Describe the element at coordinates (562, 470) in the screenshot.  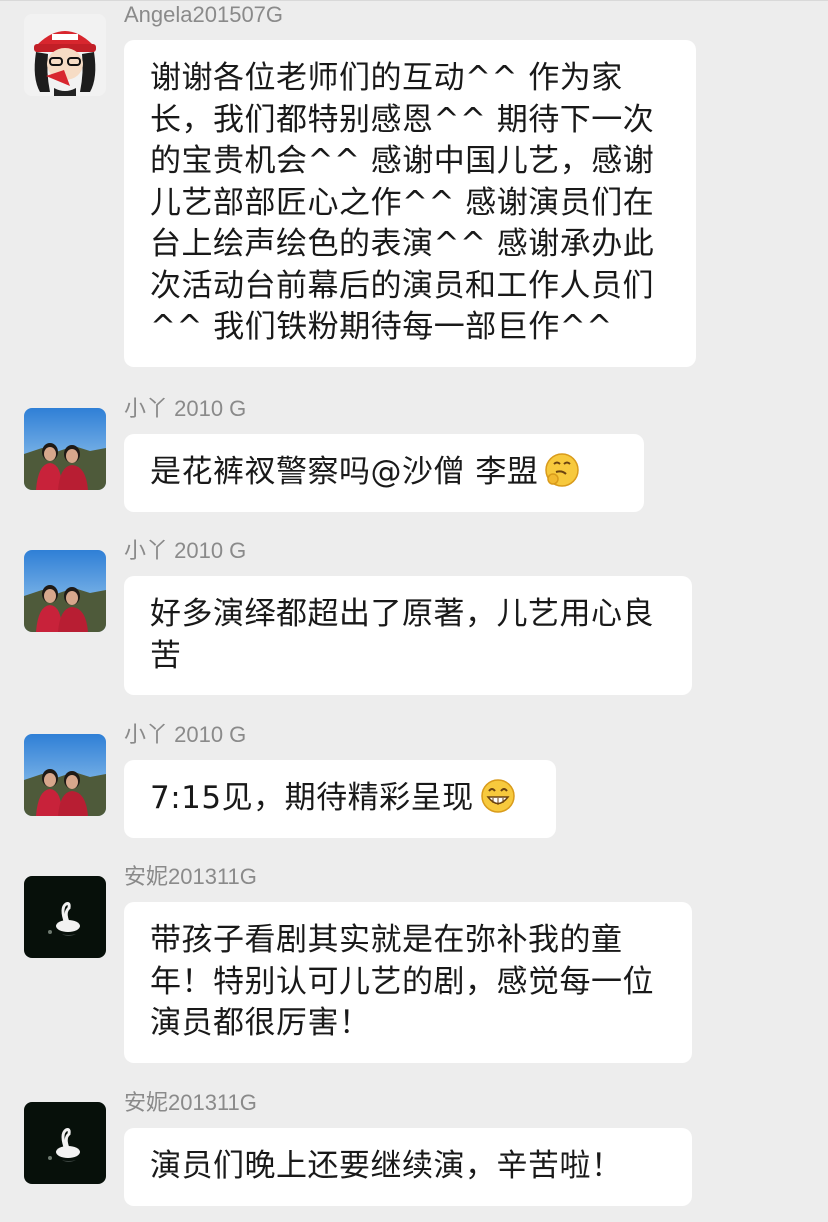
I see `hmm-emoji-icon` at that location.